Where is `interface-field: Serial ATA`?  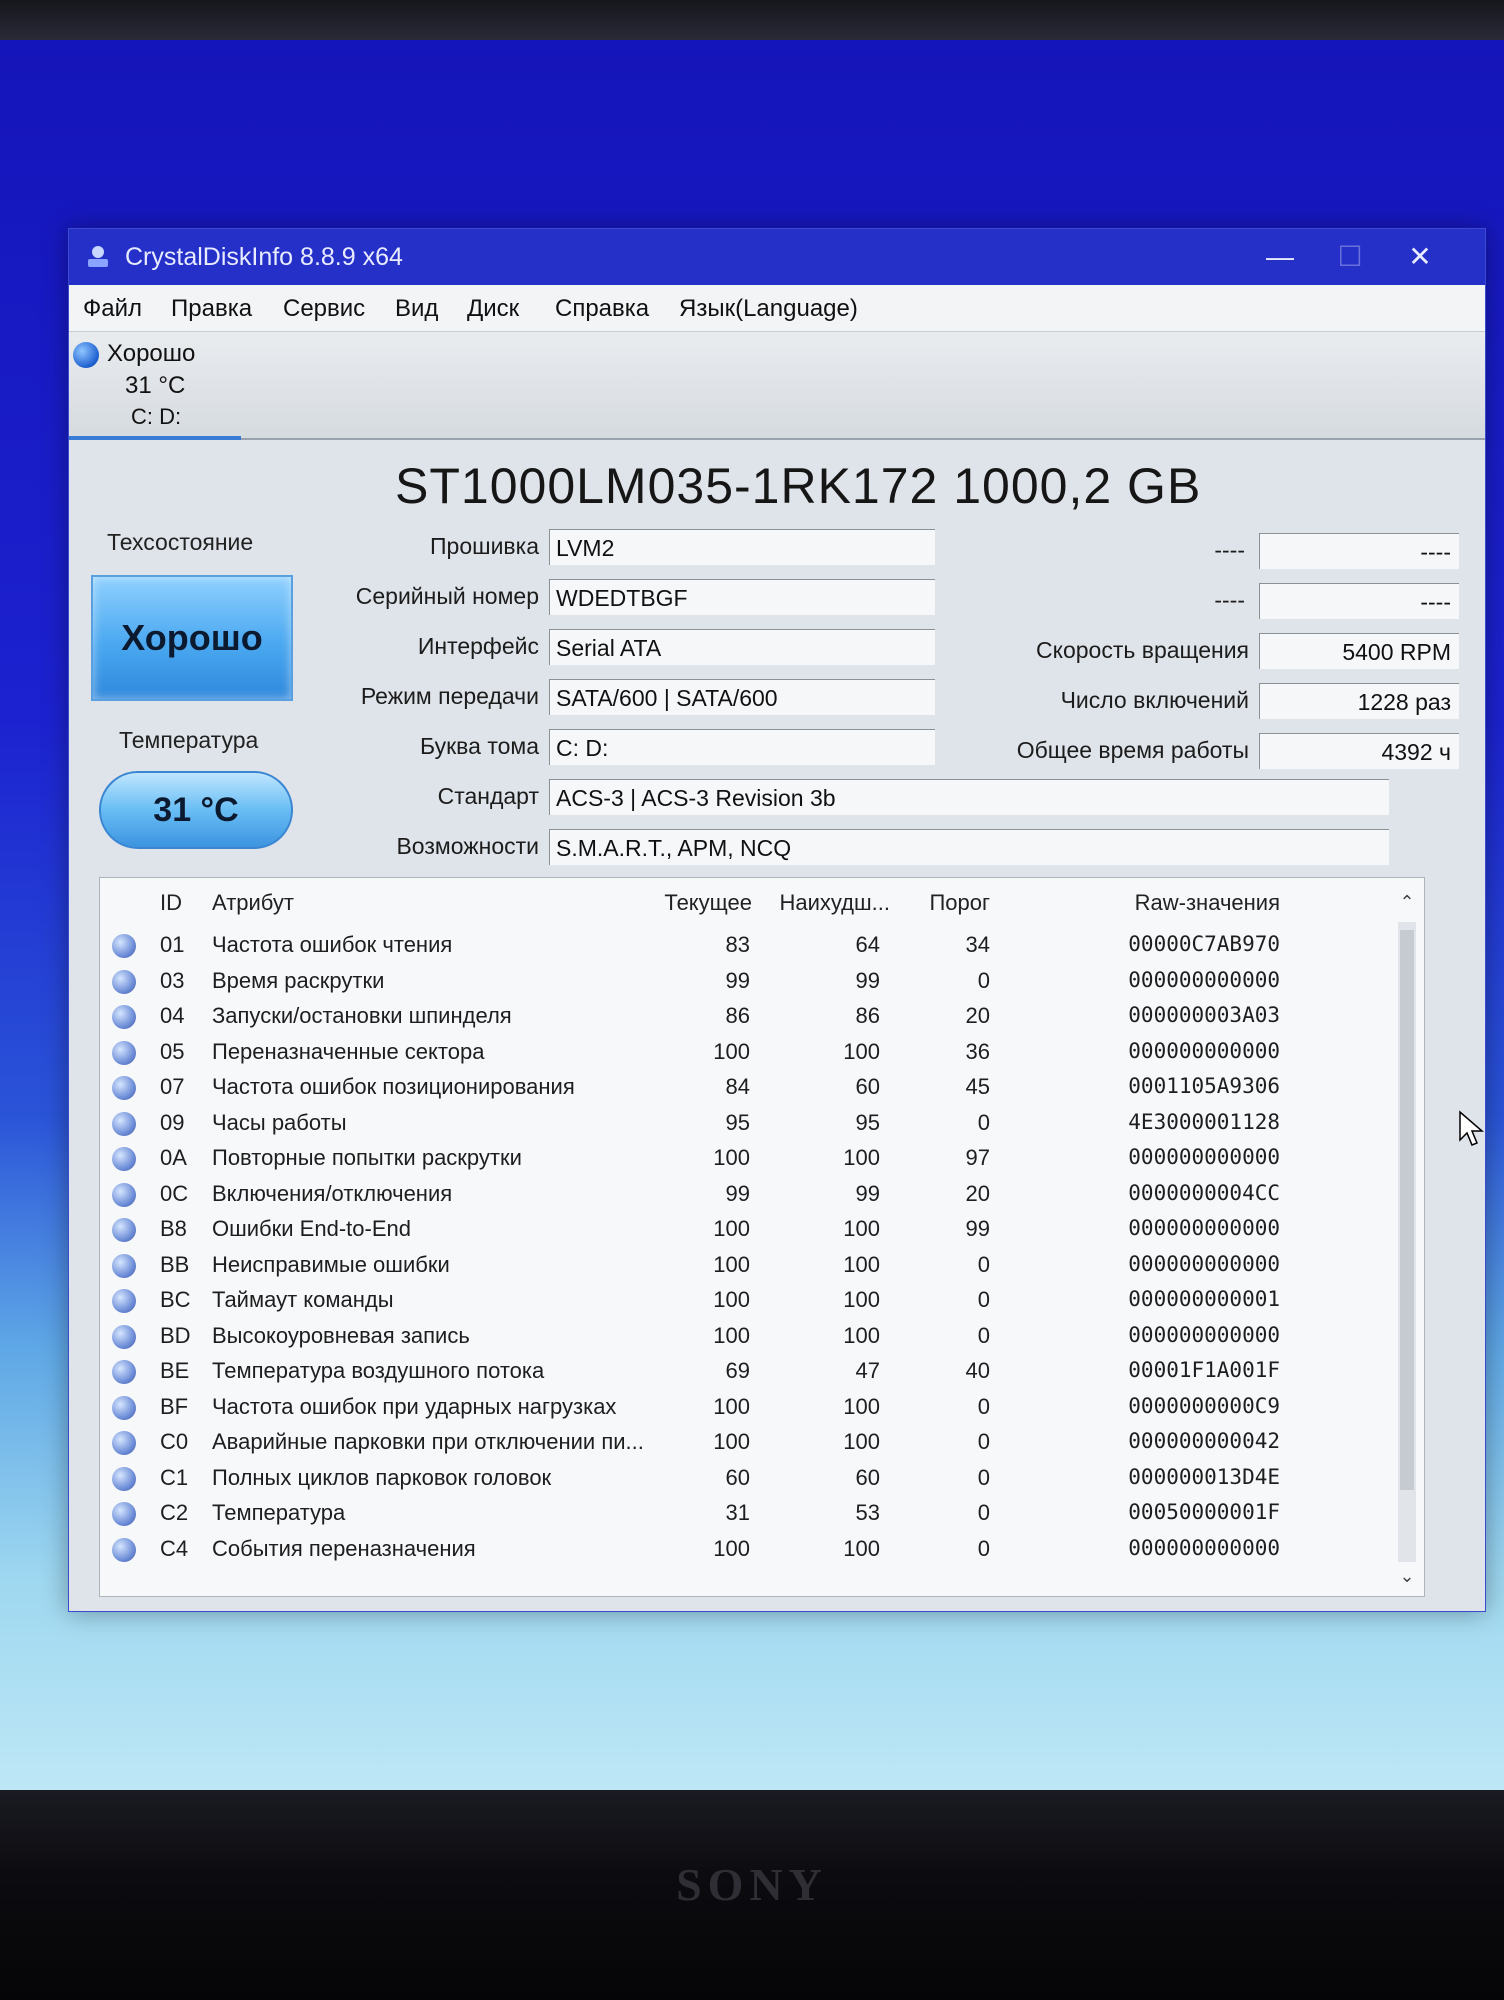 interface-field: Serial ATA is located at coordinates (742, 647).